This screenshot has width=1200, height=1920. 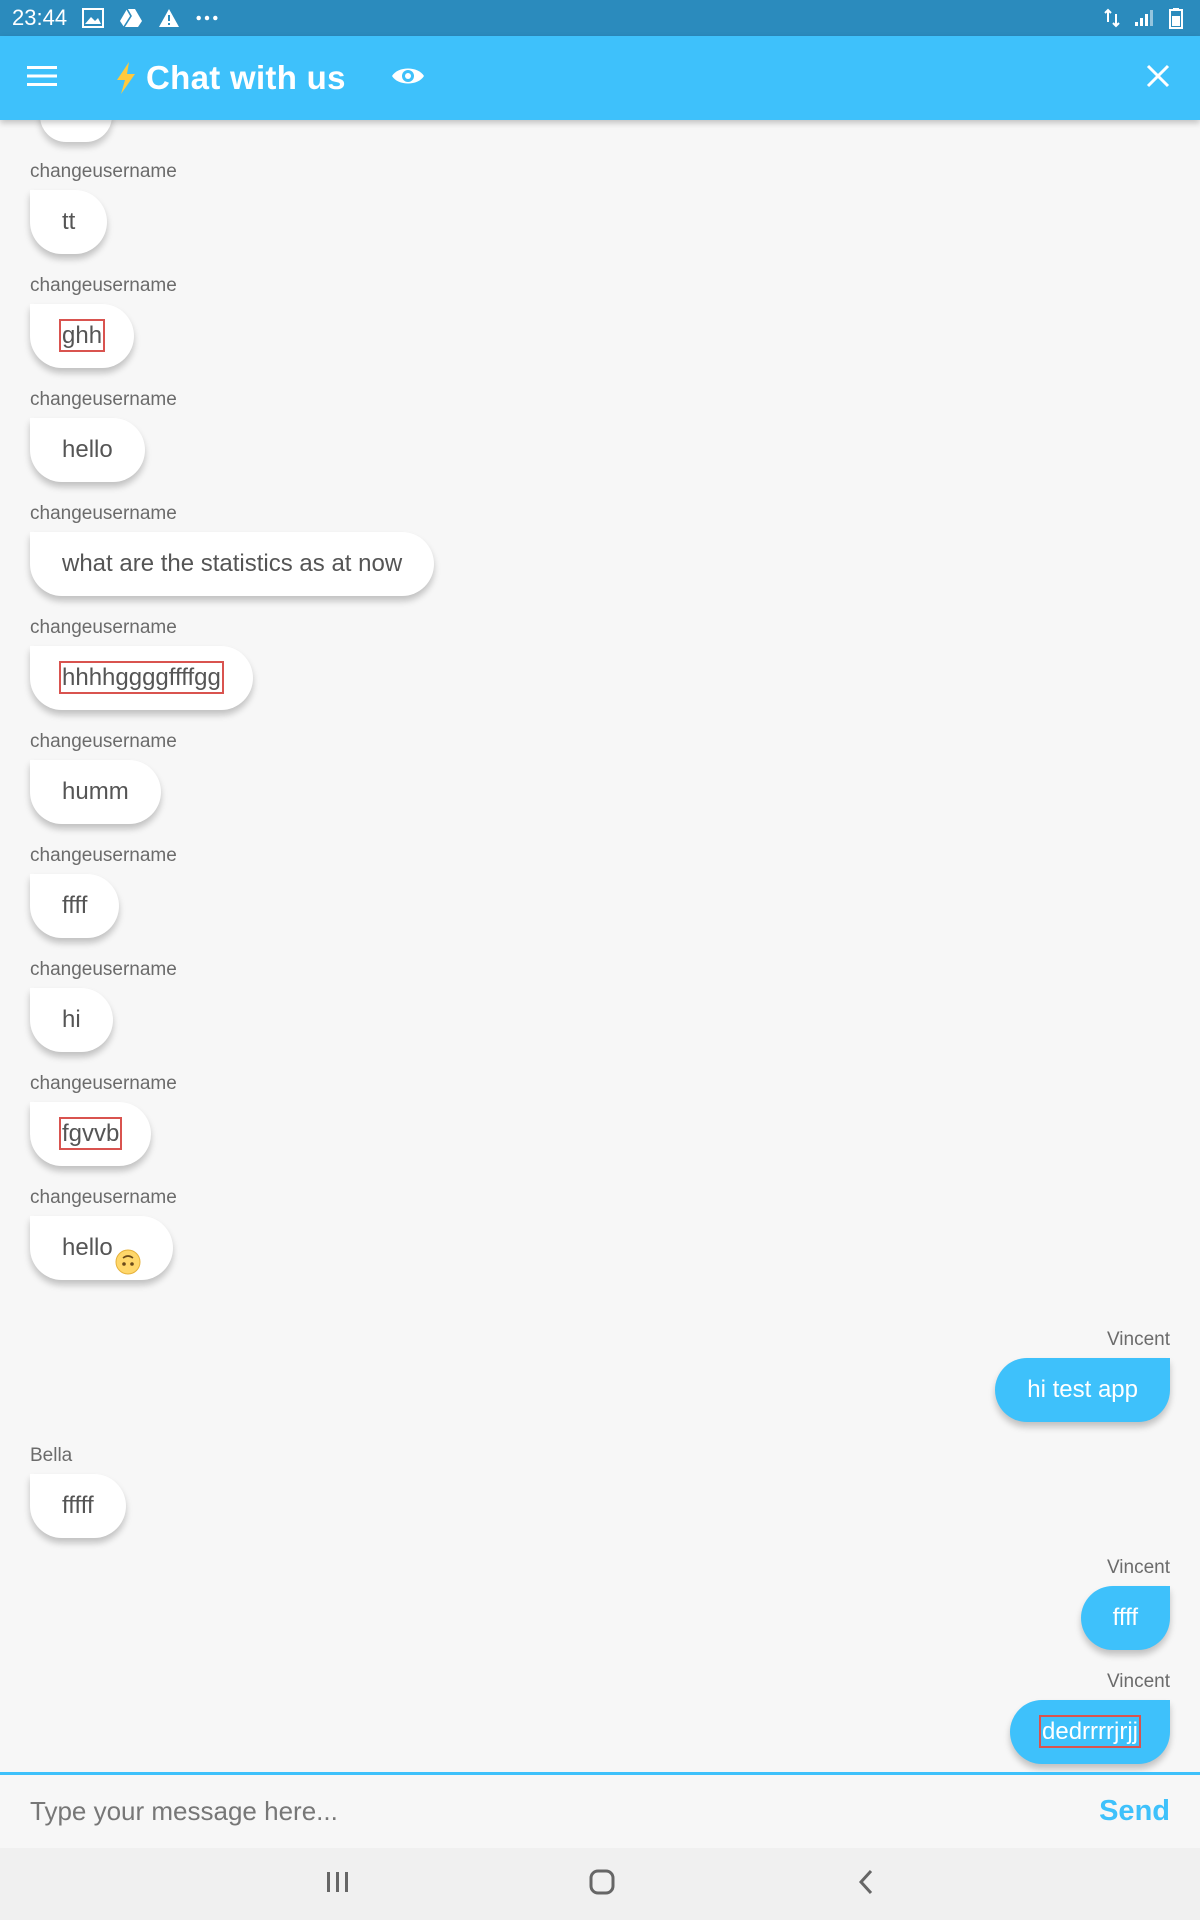 I want to click on message-item: changeusername ffff, so click(x=103, y=891).